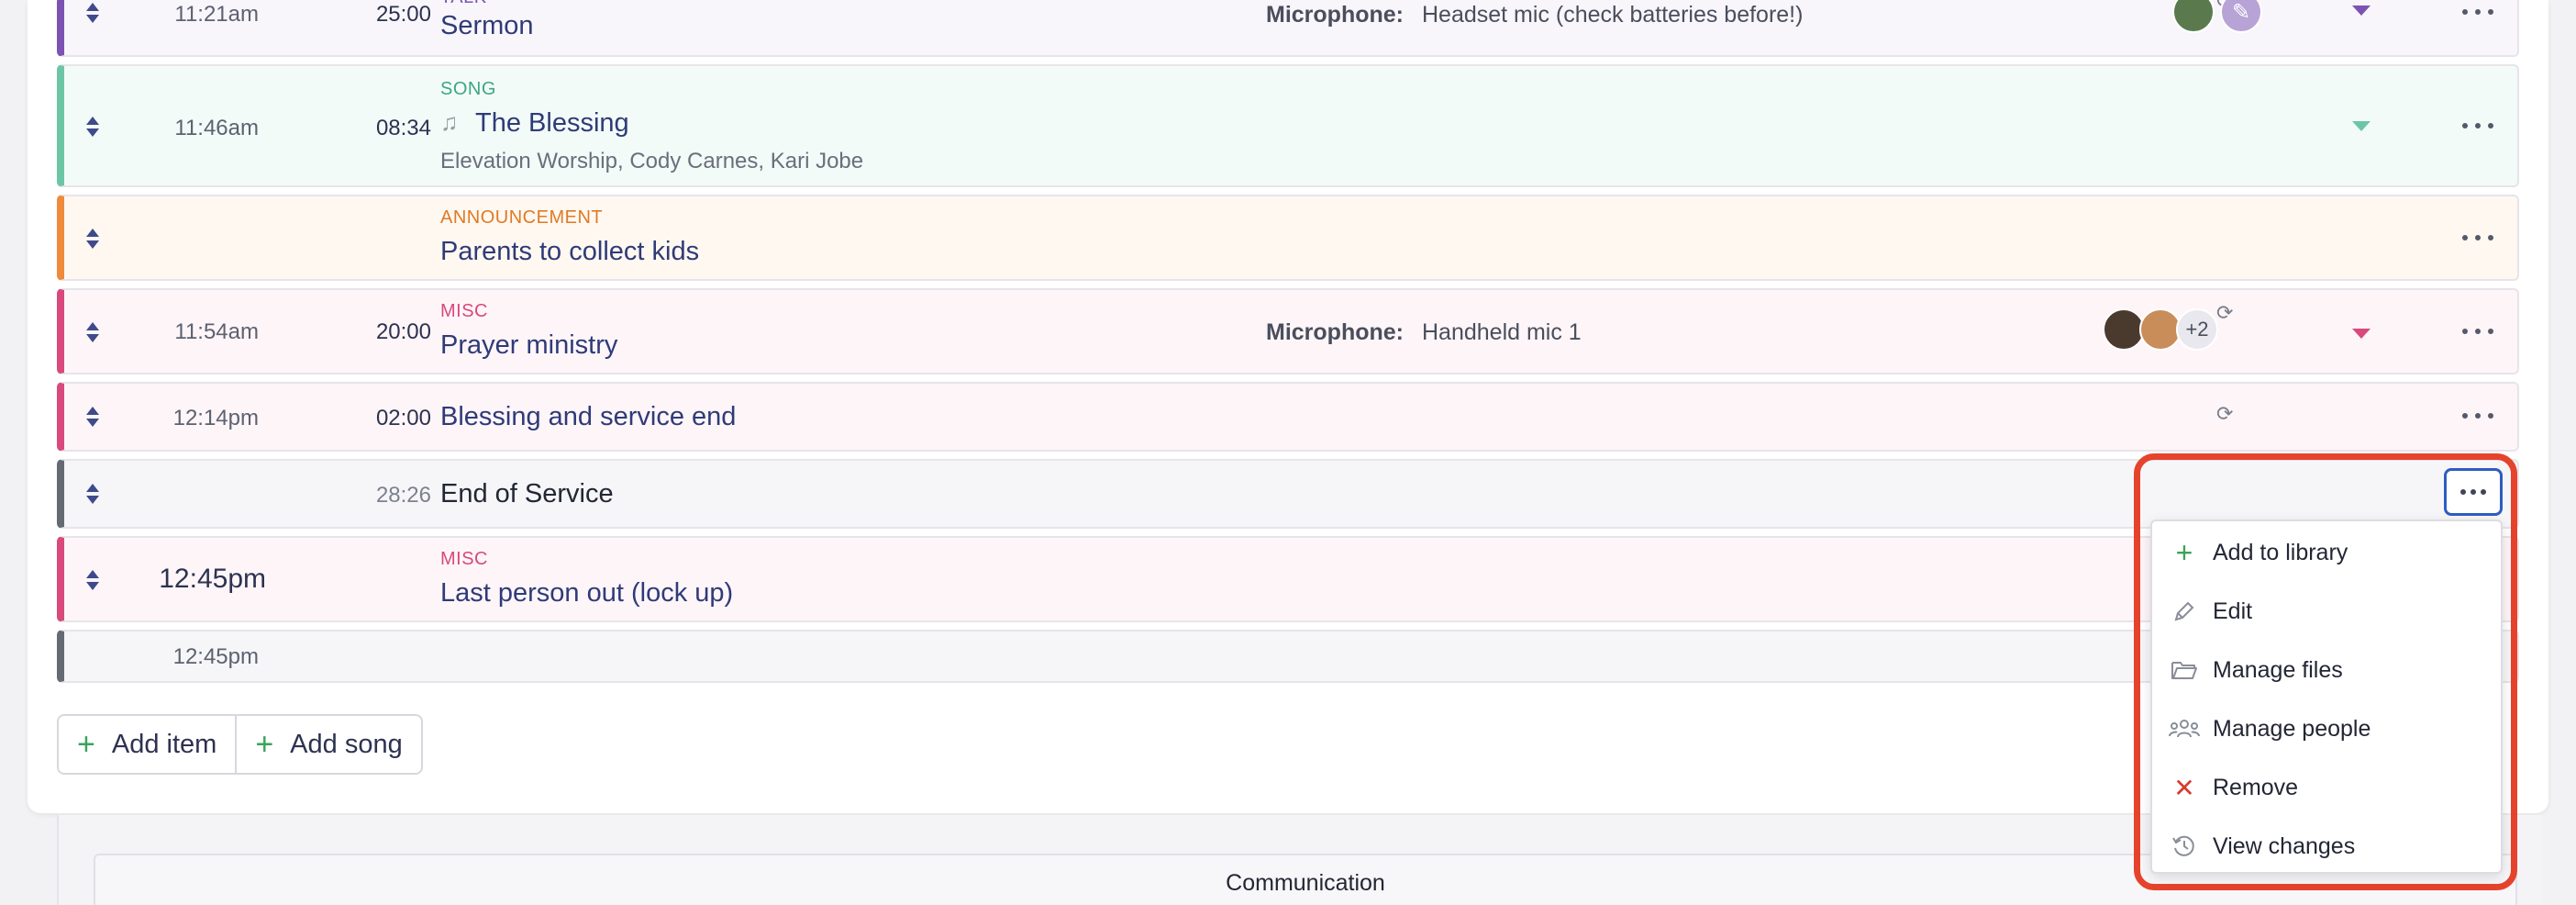 The height and width of the screenshot is (905, 2576). What do you see at coordinates (2256, 787) in the screenshot?
I see `menu-item-label: Remove` at bounding box center [2256, 787].